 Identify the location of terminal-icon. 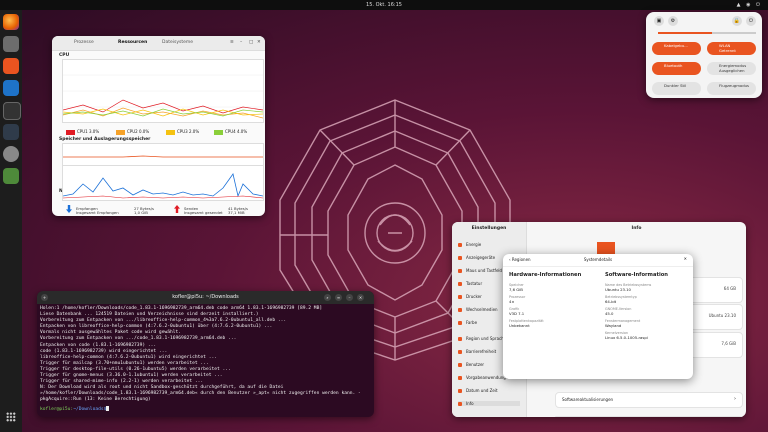
(12, 111).